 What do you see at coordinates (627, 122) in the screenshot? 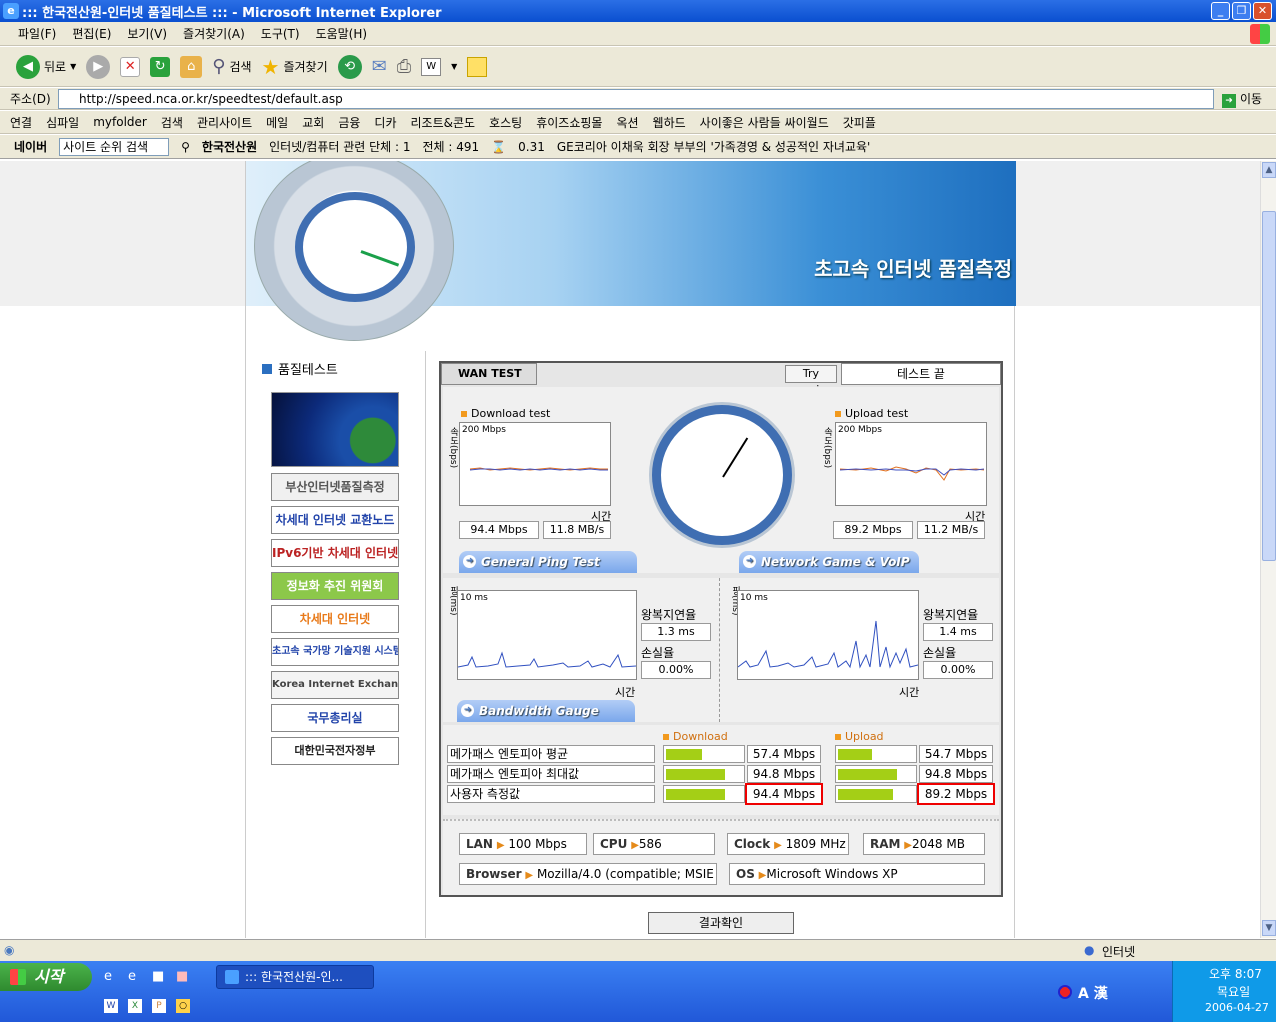
I see `link-item: 옥션` at bounding box center [627, 122].